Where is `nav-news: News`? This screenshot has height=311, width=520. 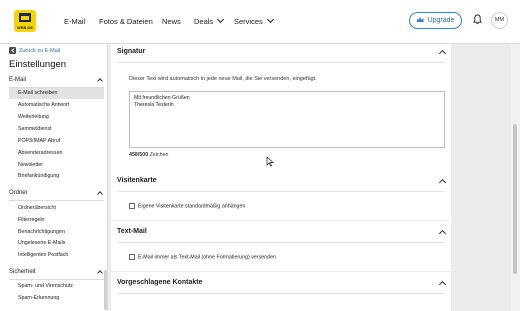
nav-news: News is located at coordinates (171, 21).